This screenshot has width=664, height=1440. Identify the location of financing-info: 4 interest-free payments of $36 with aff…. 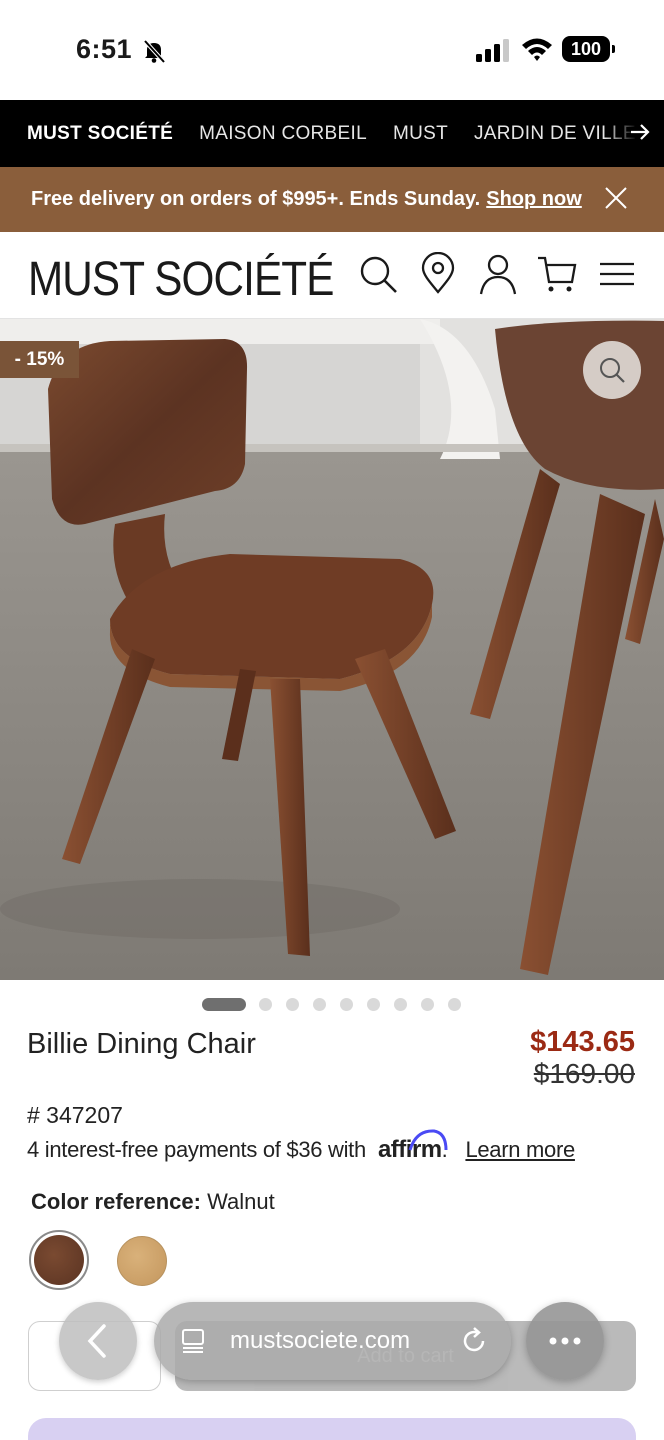
(301, 1146).